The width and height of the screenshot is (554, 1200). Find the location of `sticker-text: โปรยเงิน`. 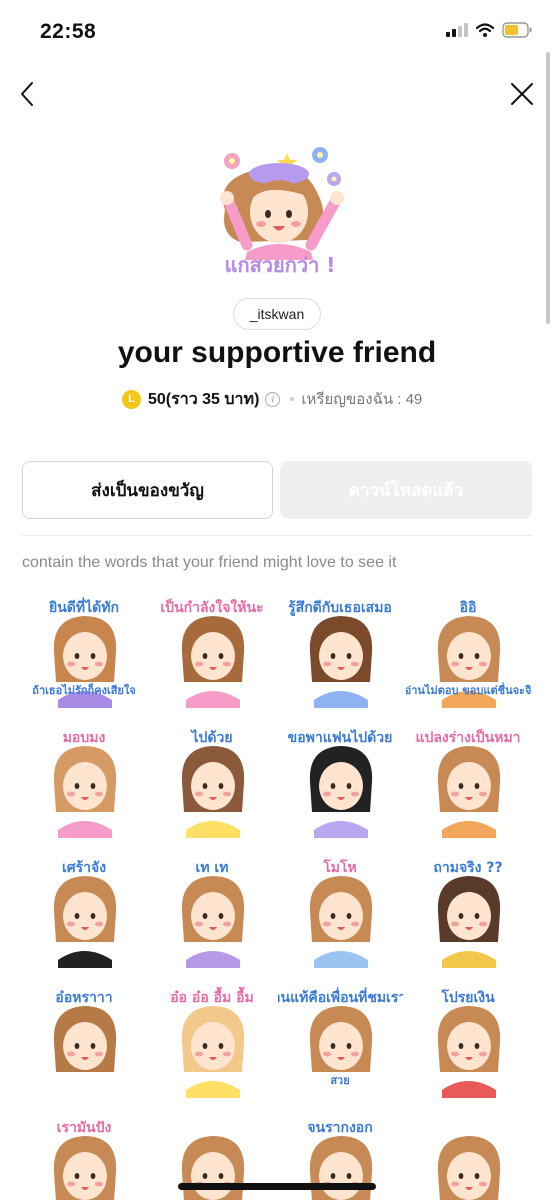

sticker-text: โปรยเงิน is located at coordinates (467, 997).